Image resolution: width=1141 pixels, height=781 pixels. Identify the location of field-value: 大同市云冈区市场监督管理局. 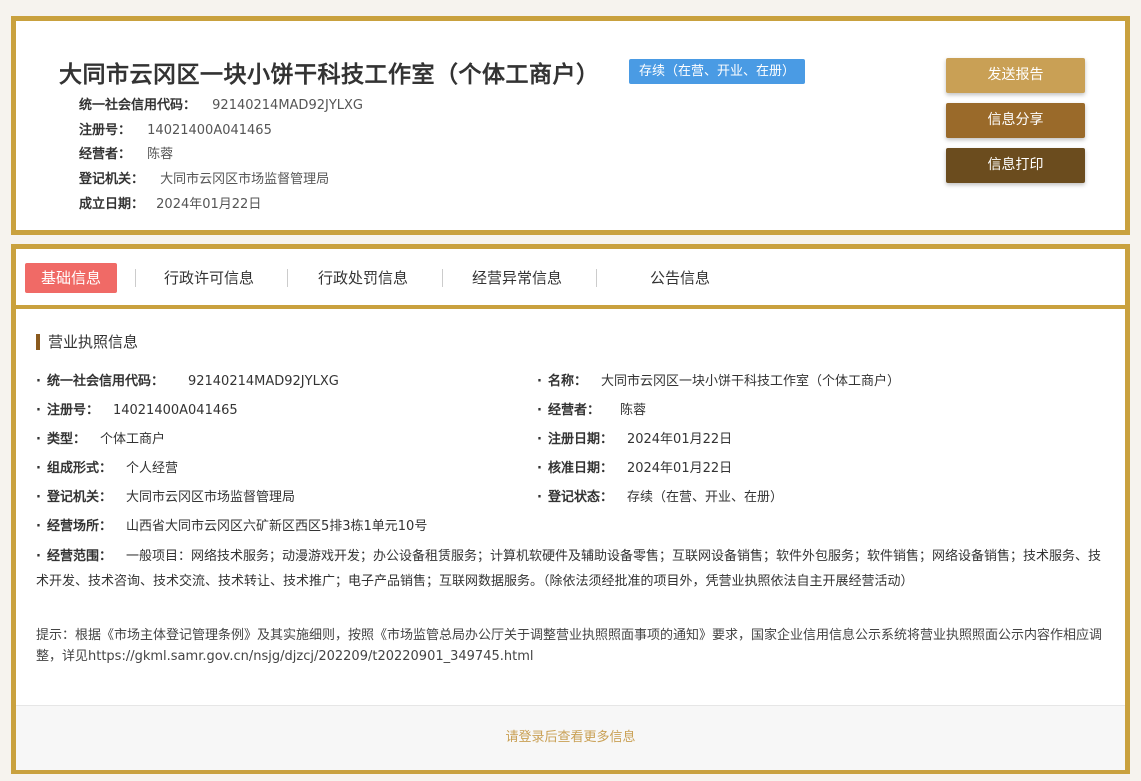
(210, 497).